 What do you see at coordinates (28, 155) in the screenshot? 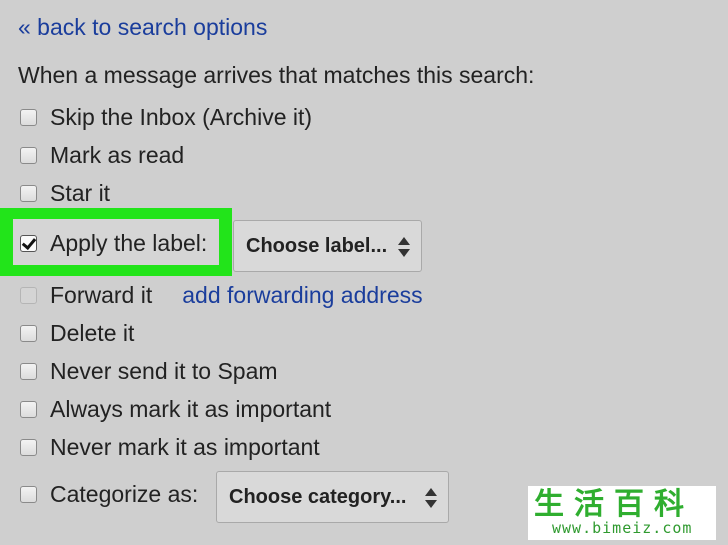
I see `mark-as-read-checkbox` at bounding box center [28, 155].